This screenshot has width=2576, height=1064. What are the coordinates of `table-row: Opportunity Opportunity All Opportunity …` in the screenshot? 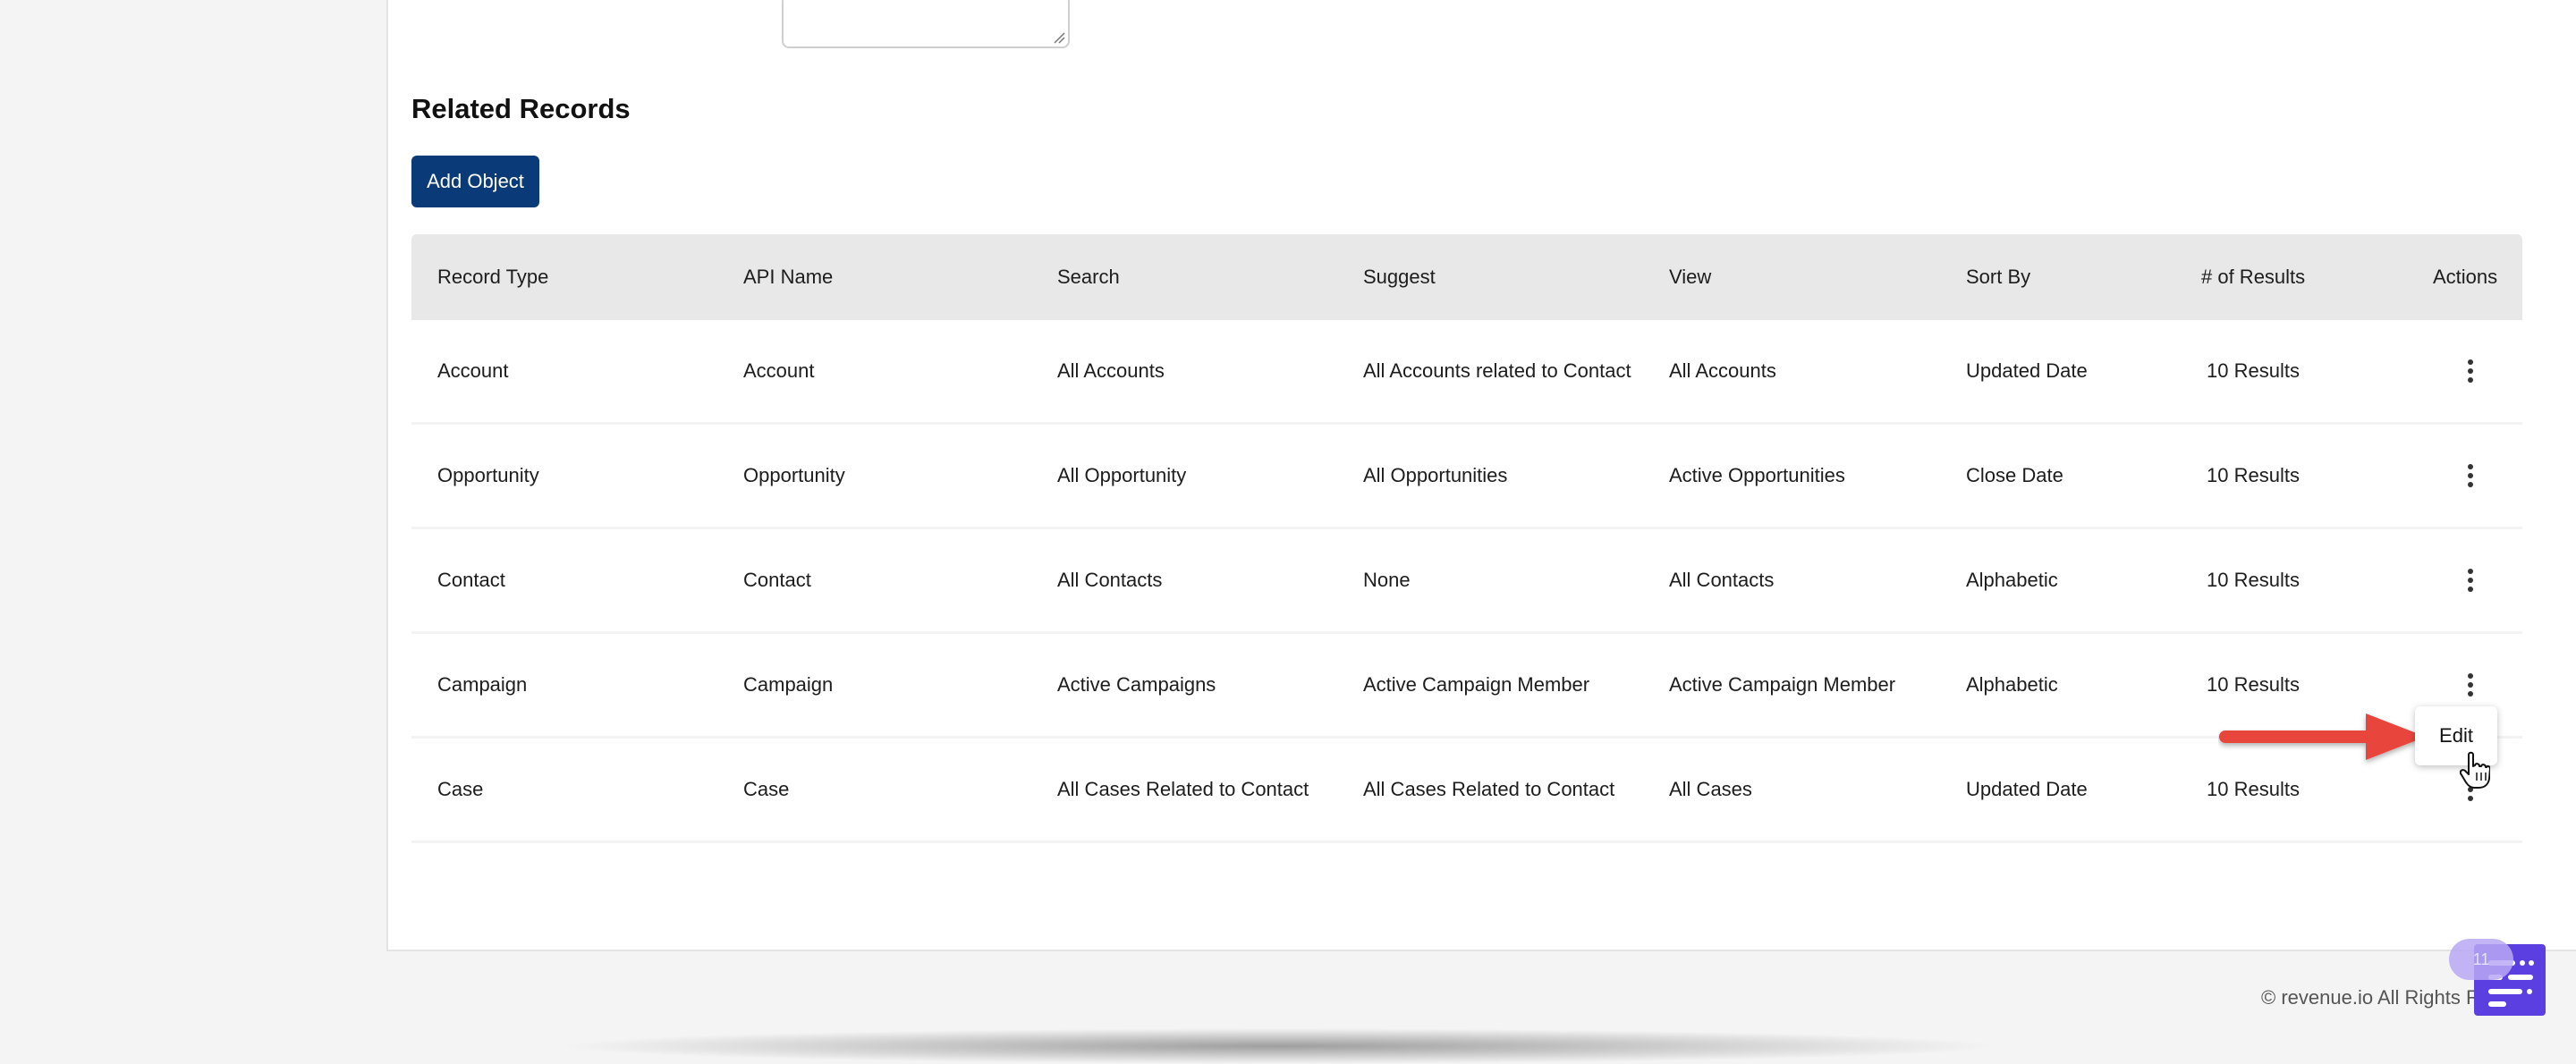 It's located at (1466, 477).